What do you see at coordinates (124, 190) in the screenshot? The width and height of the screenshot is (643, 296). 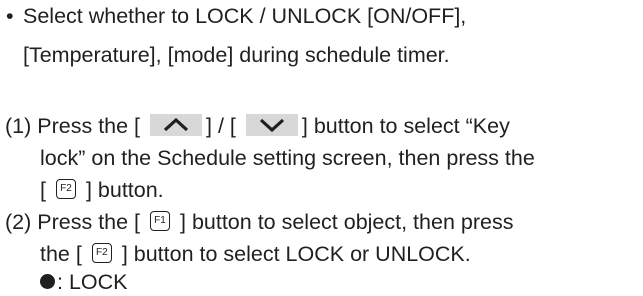 I see `step-1-text-e: ] button.` at bounding box center [124, 190].